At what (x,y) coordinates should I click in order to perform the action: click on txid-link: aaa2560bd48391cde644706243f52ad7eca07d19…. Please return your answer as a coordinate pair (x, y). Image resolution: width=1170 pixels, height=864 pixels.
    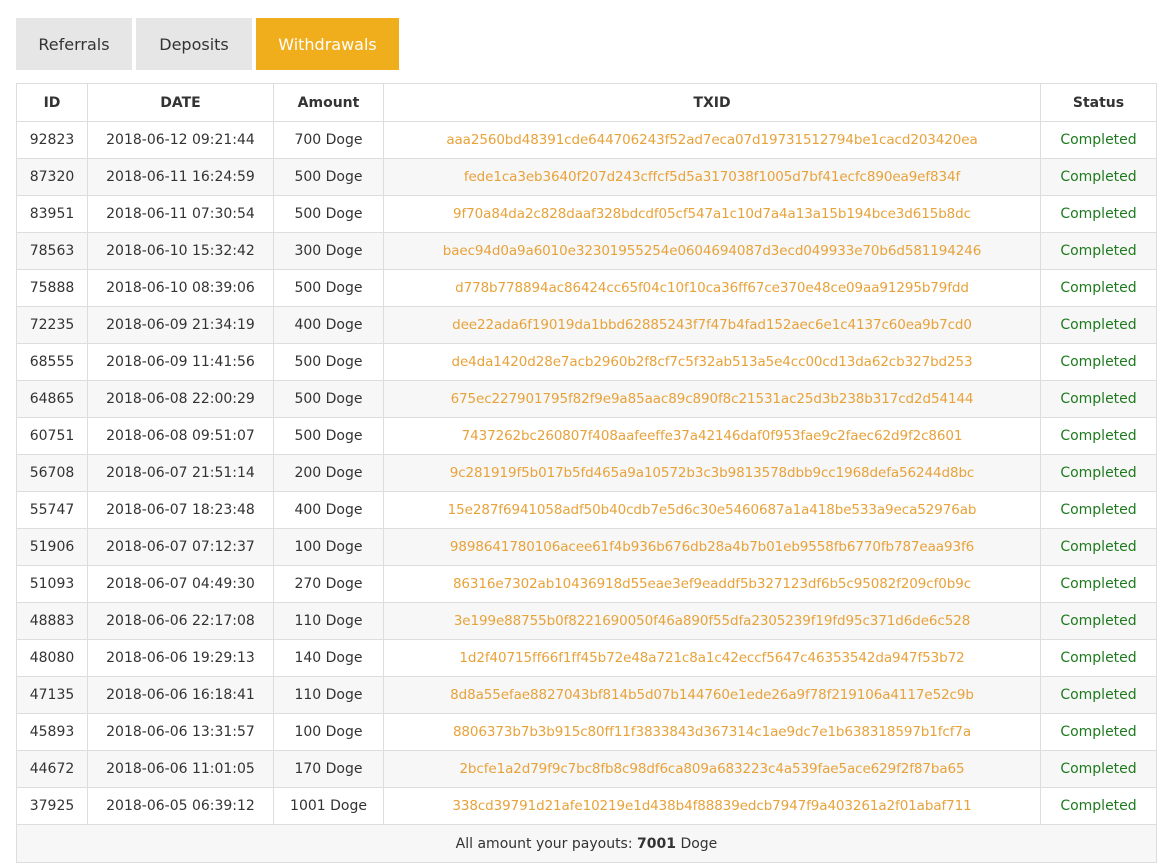
    Looking at the image, I should click on (712, 140).